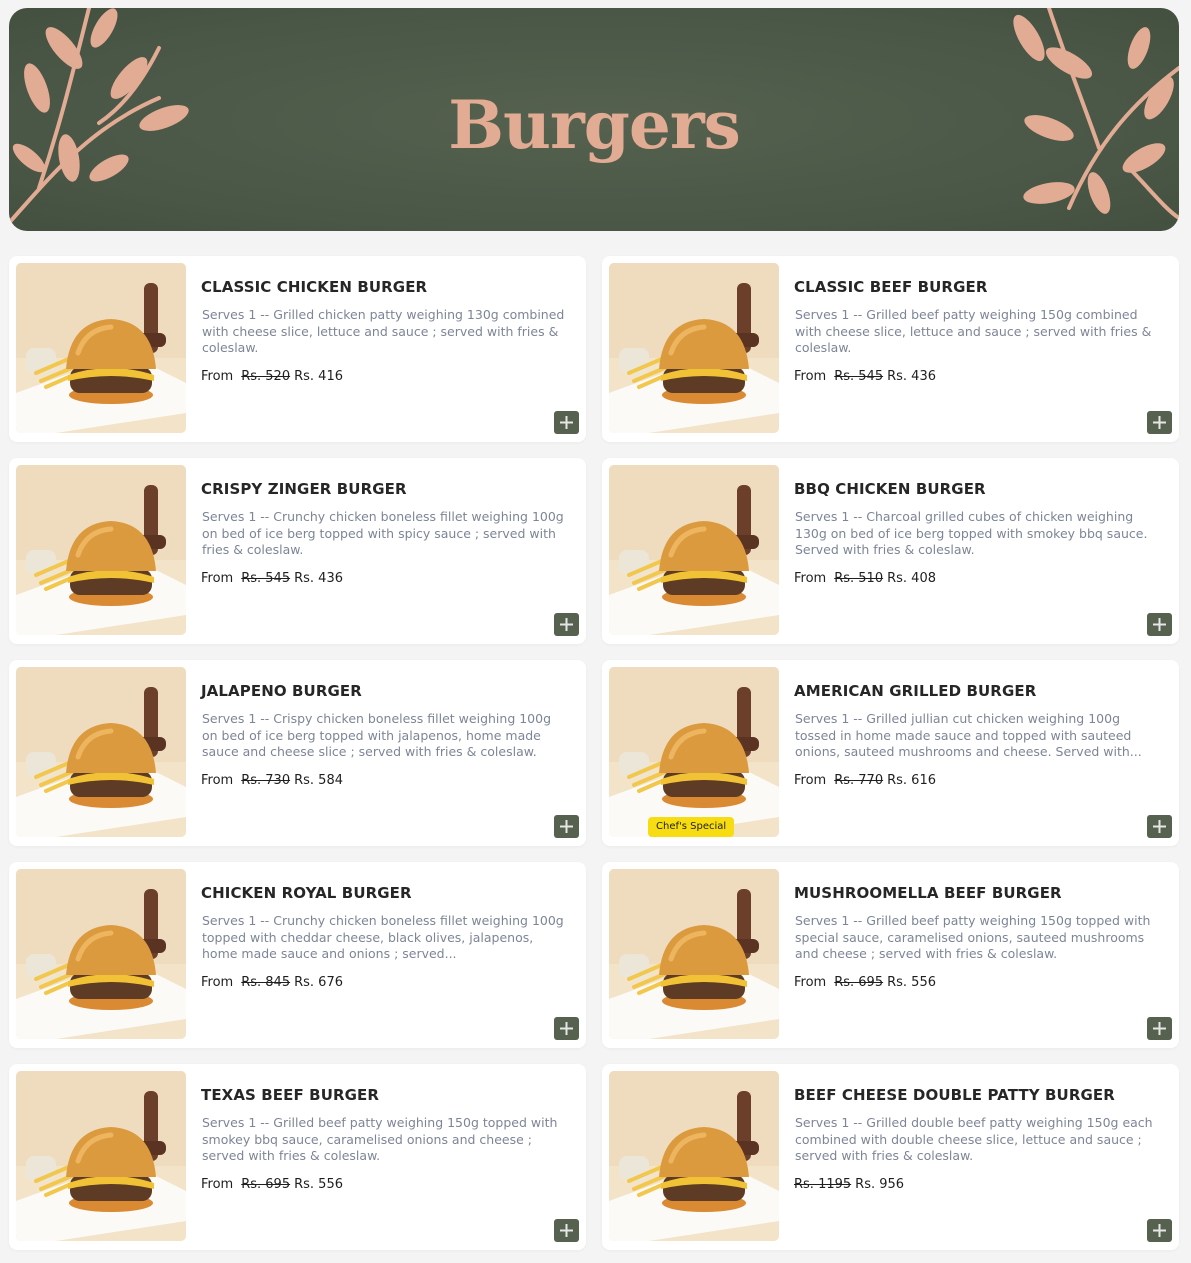  I want to click on menu-item-name: BBQ CHICKEN BURGER, so click(890, 489).